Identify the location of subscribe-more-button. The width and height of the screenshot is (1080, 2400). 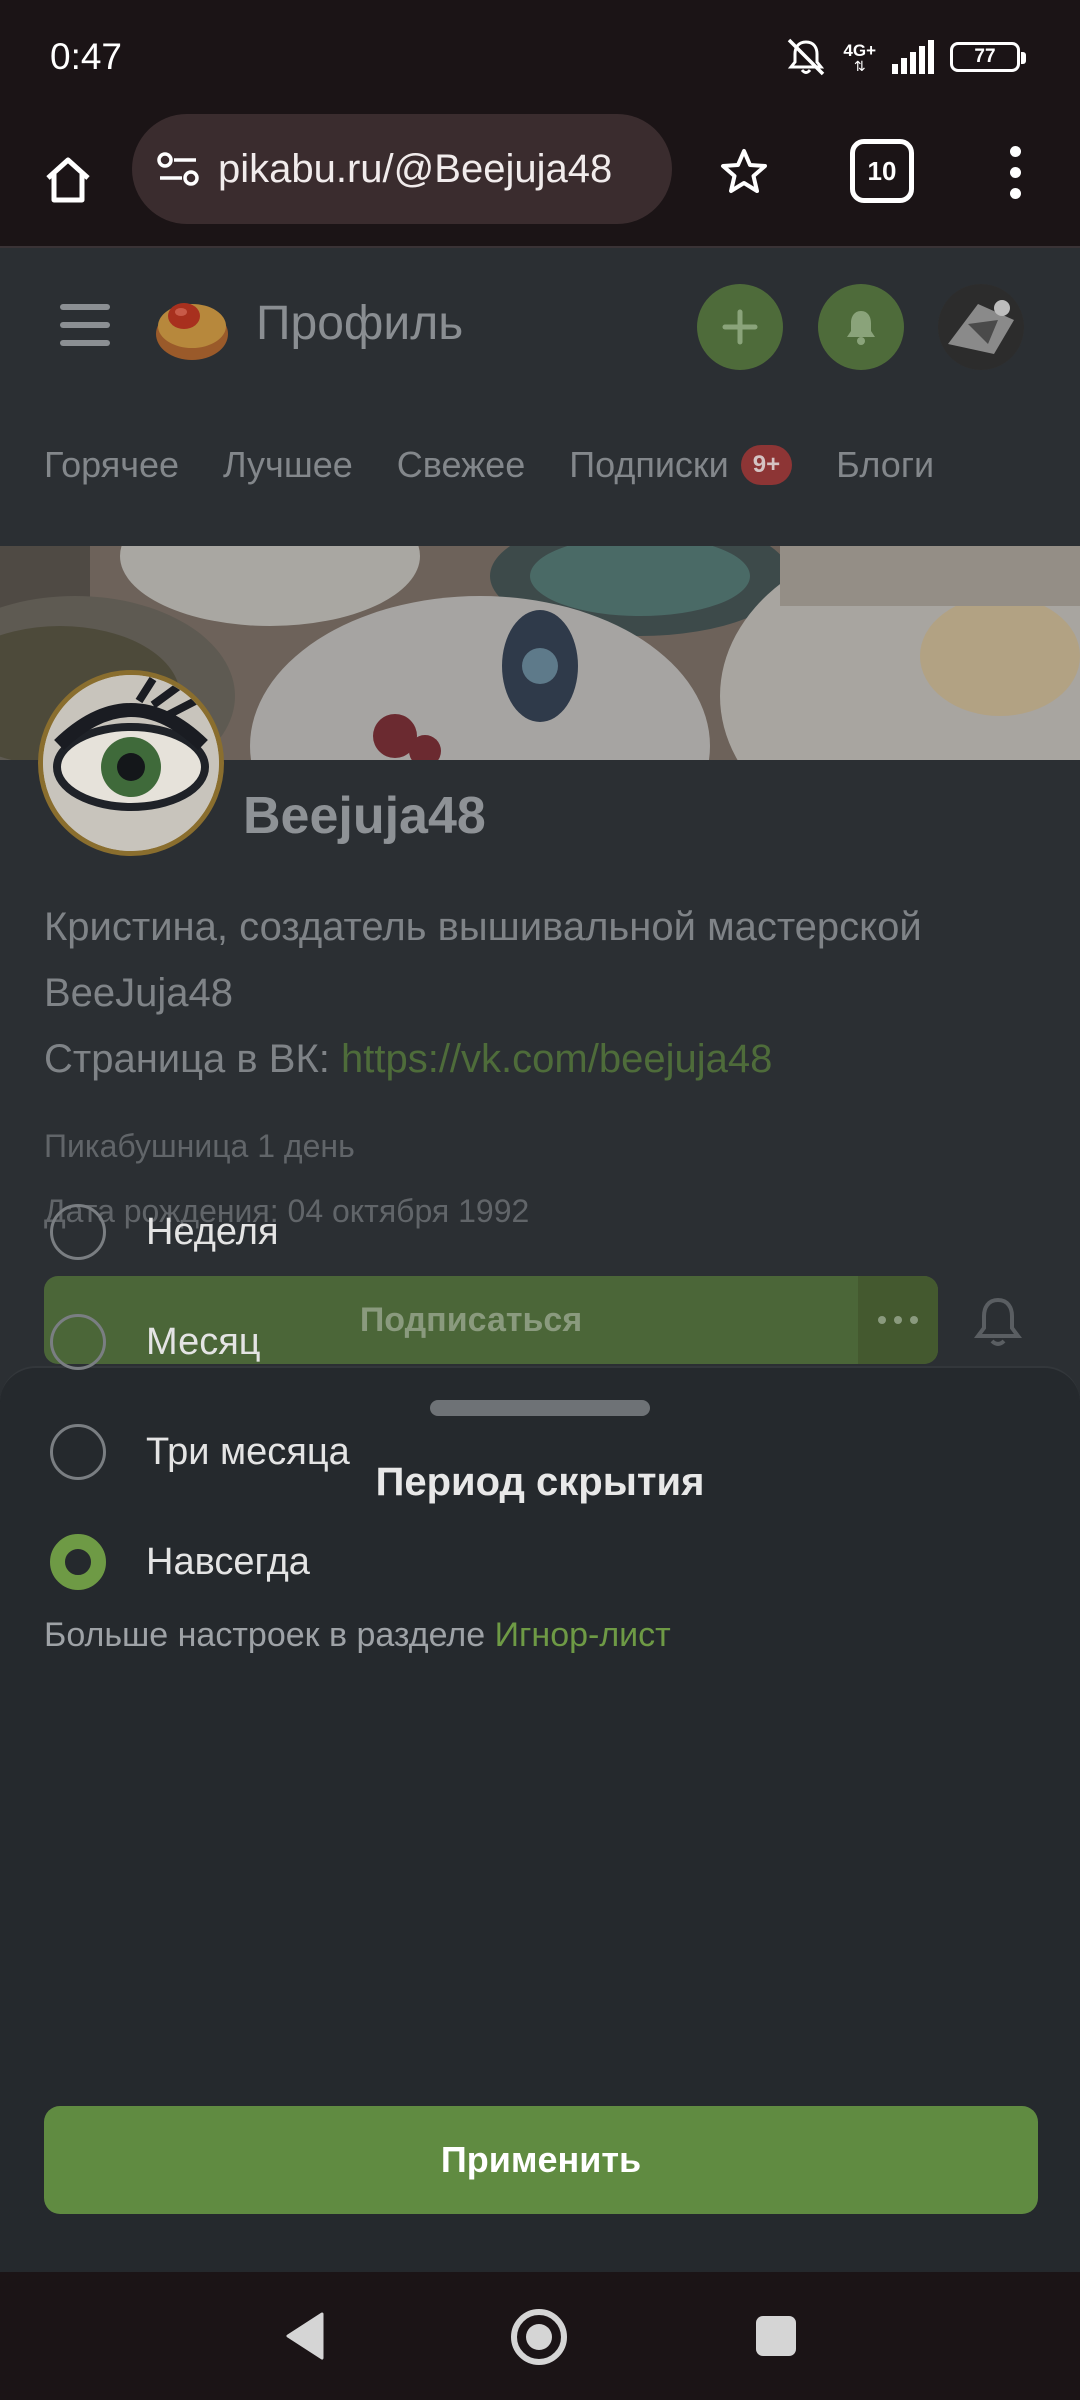
(898, 1320).